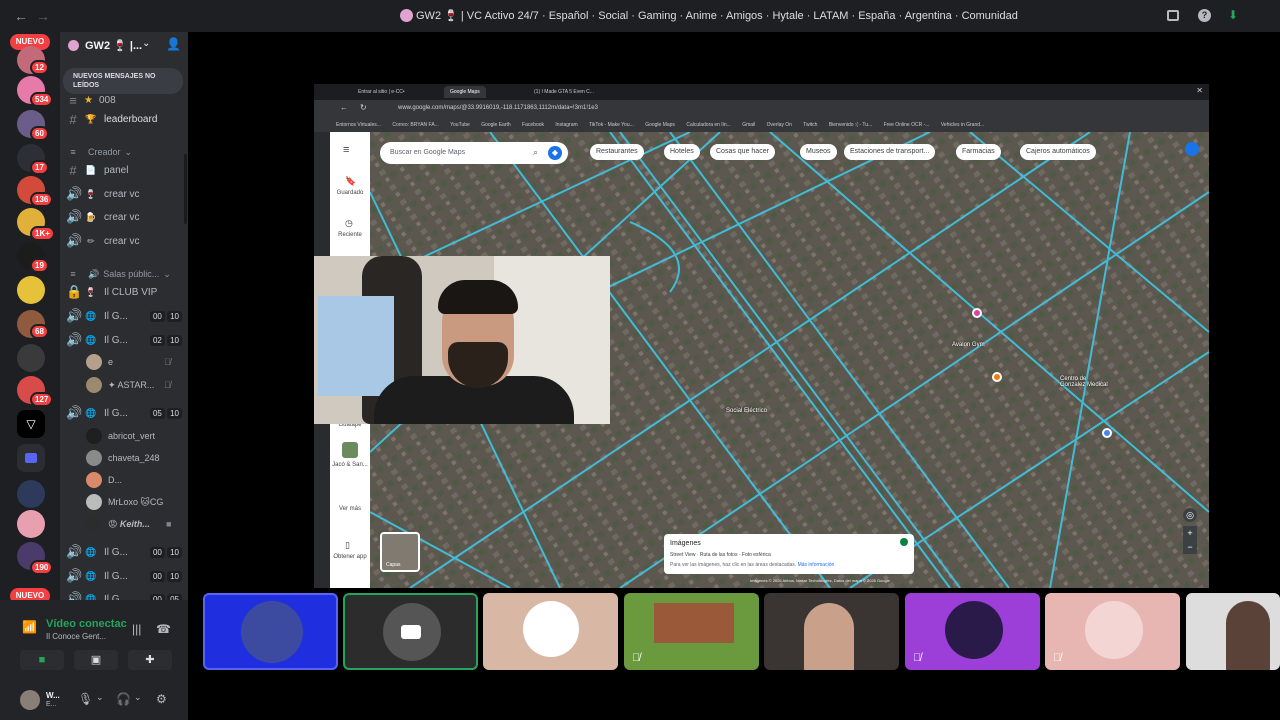 Image resolution: width=1280 pixels, height=720 pixels. What do you see at coordinates (125, 292) in the screenshot?
I see `channel-club-vip: 🔒 🍷 Il CLUB VIP` at bounding box center [125, 292].